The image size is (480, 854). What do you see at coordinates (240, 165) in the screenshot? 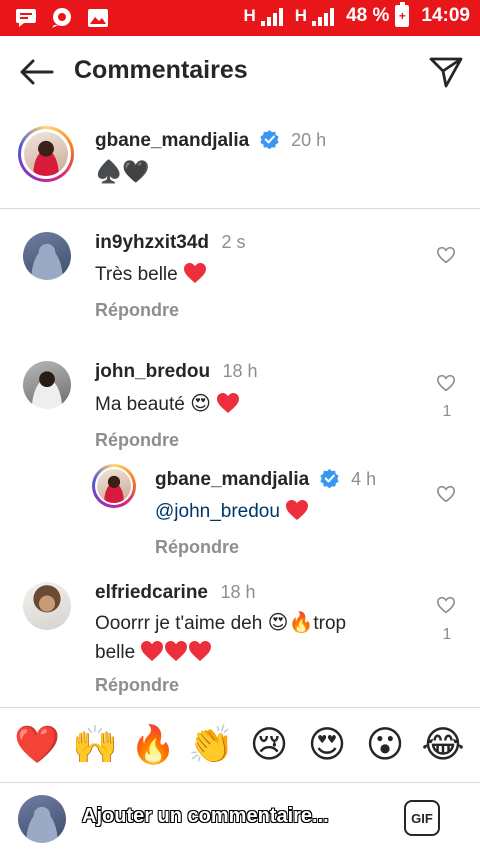
I see `post-caption: gbane_mandjalia 20 h ♠️🖤` at bounding box center [240, 165].